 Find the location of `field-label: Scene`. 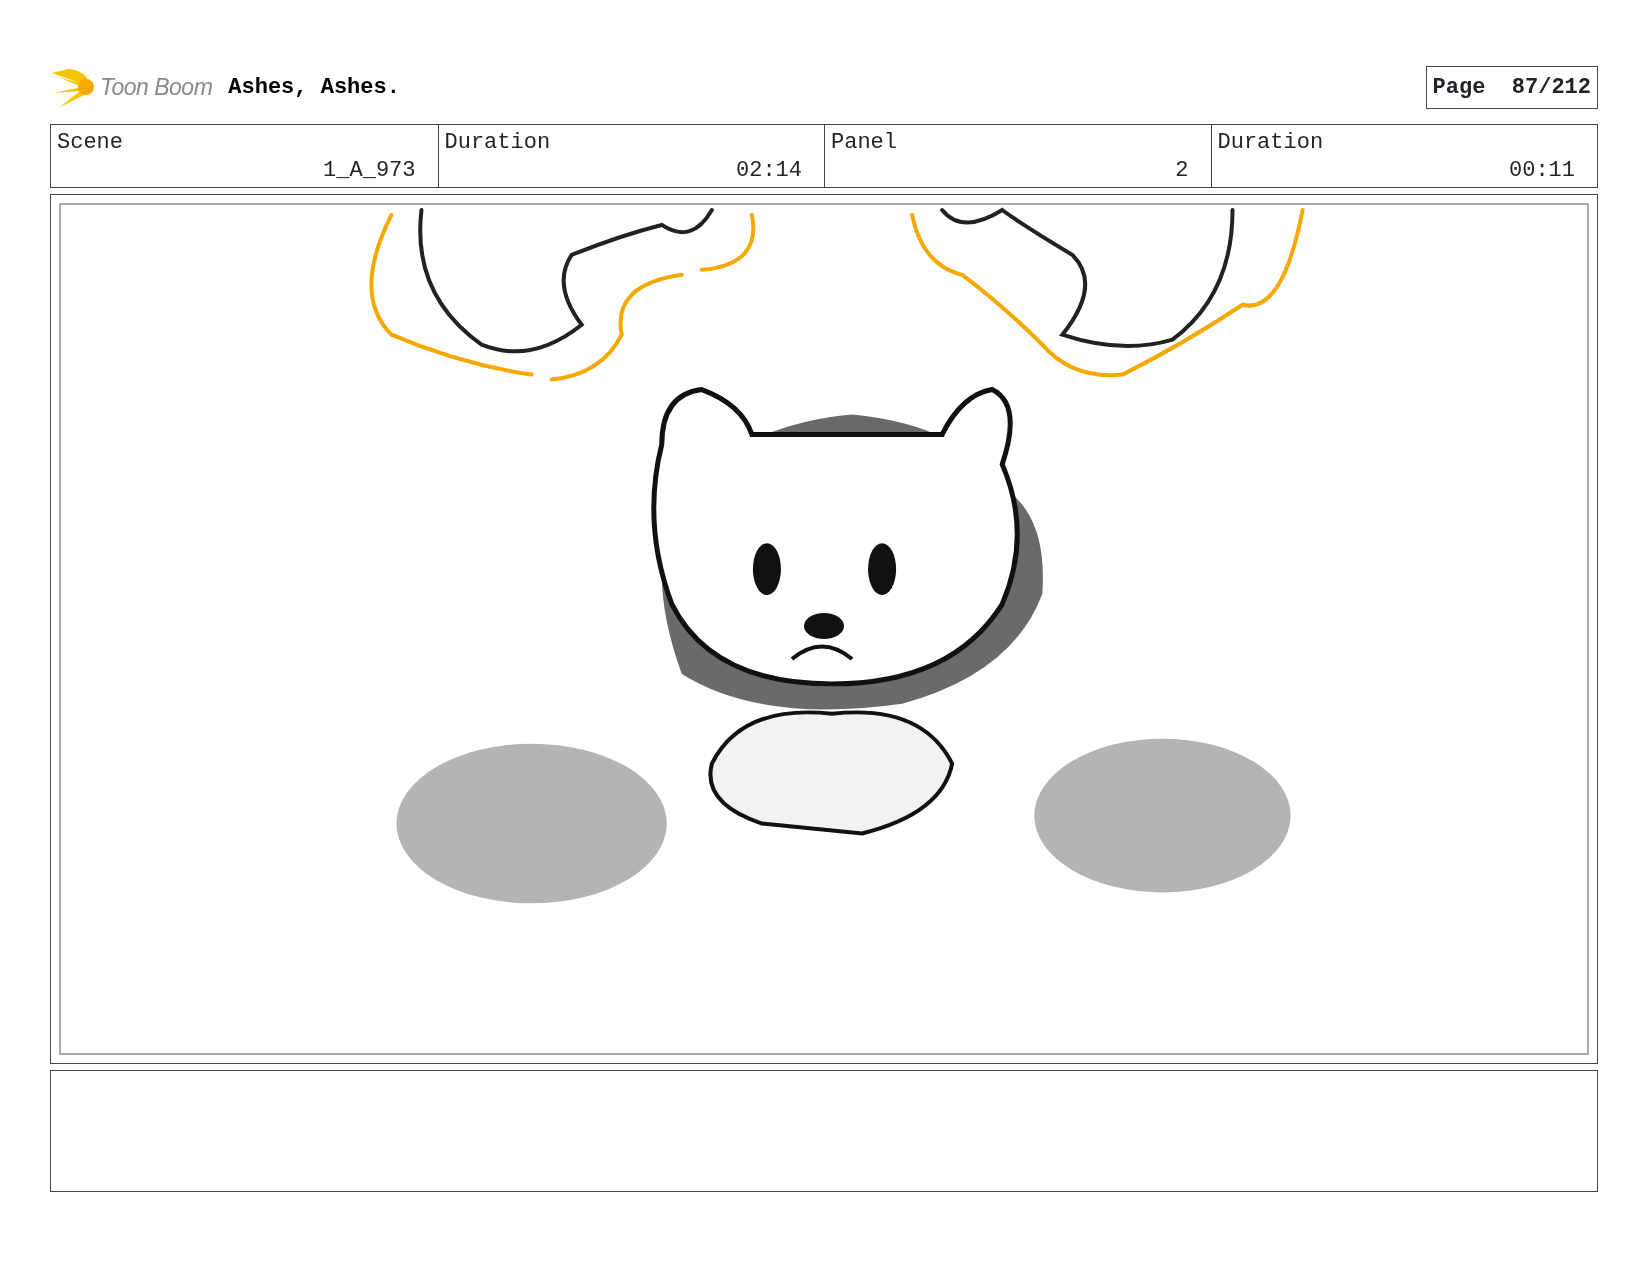

field-label: Scene is located at coordinates (90, 143).